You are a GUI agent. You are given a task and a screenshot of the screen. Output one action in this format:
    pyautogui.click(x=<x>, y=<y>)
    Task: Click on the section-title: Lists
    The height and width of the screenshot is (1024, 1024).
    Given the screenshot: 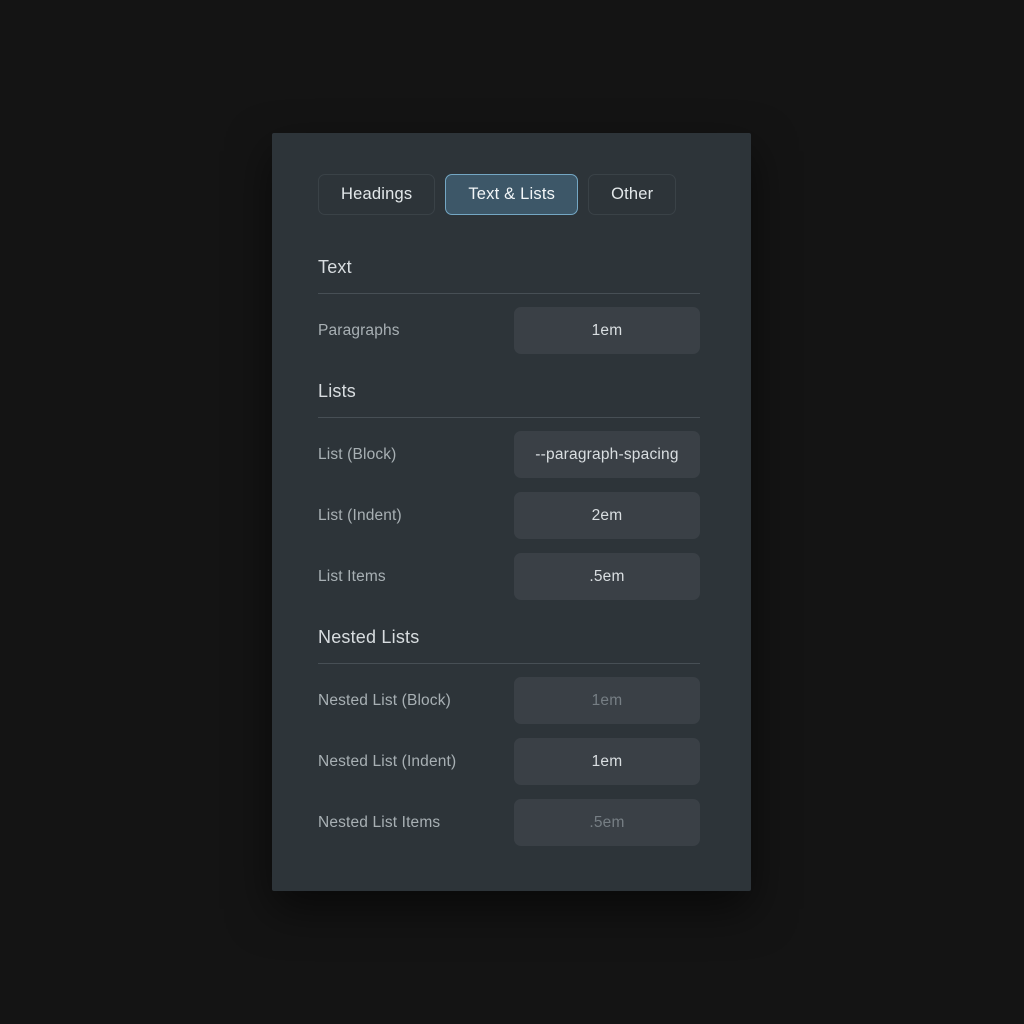 What is the action you would take?
    pyautogui.click(x=337, y=391)
    